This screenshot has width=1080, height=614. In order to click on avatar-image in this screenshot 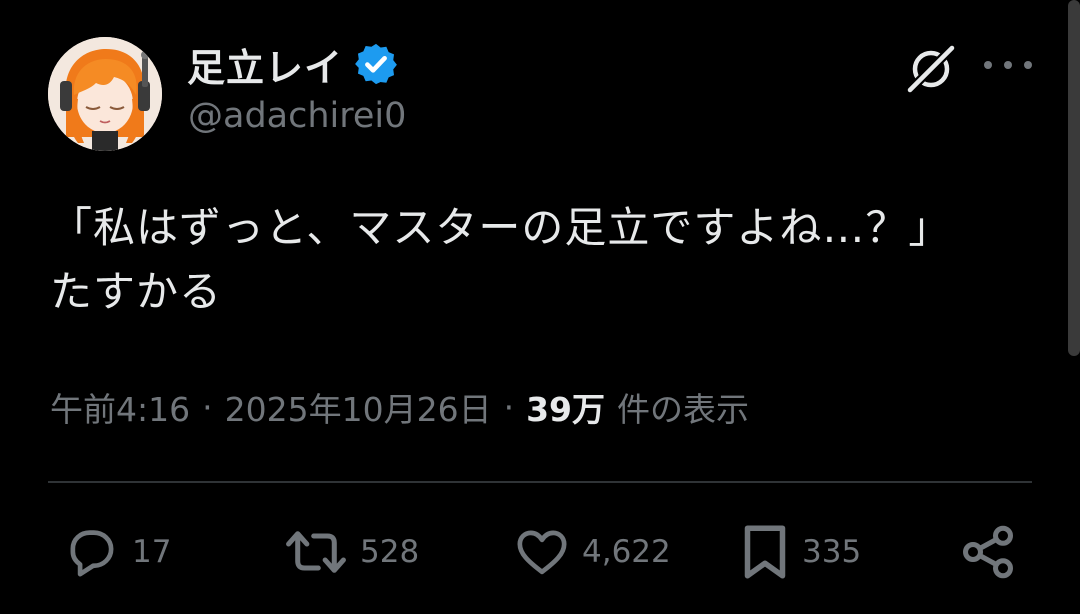, I will do `click(105, 94)`.